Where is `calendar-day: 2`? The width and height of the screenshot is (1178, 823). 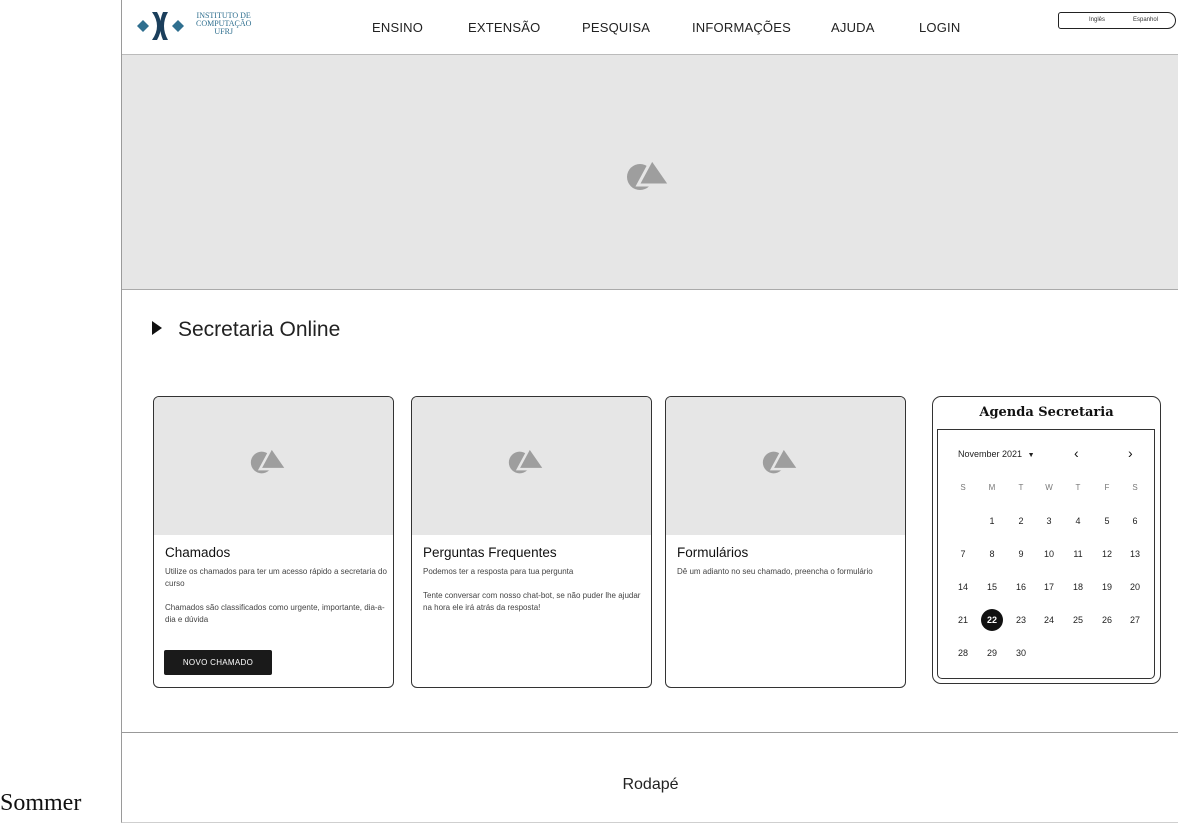
calendar-day: 2 is located at coordinates (1021, 521).